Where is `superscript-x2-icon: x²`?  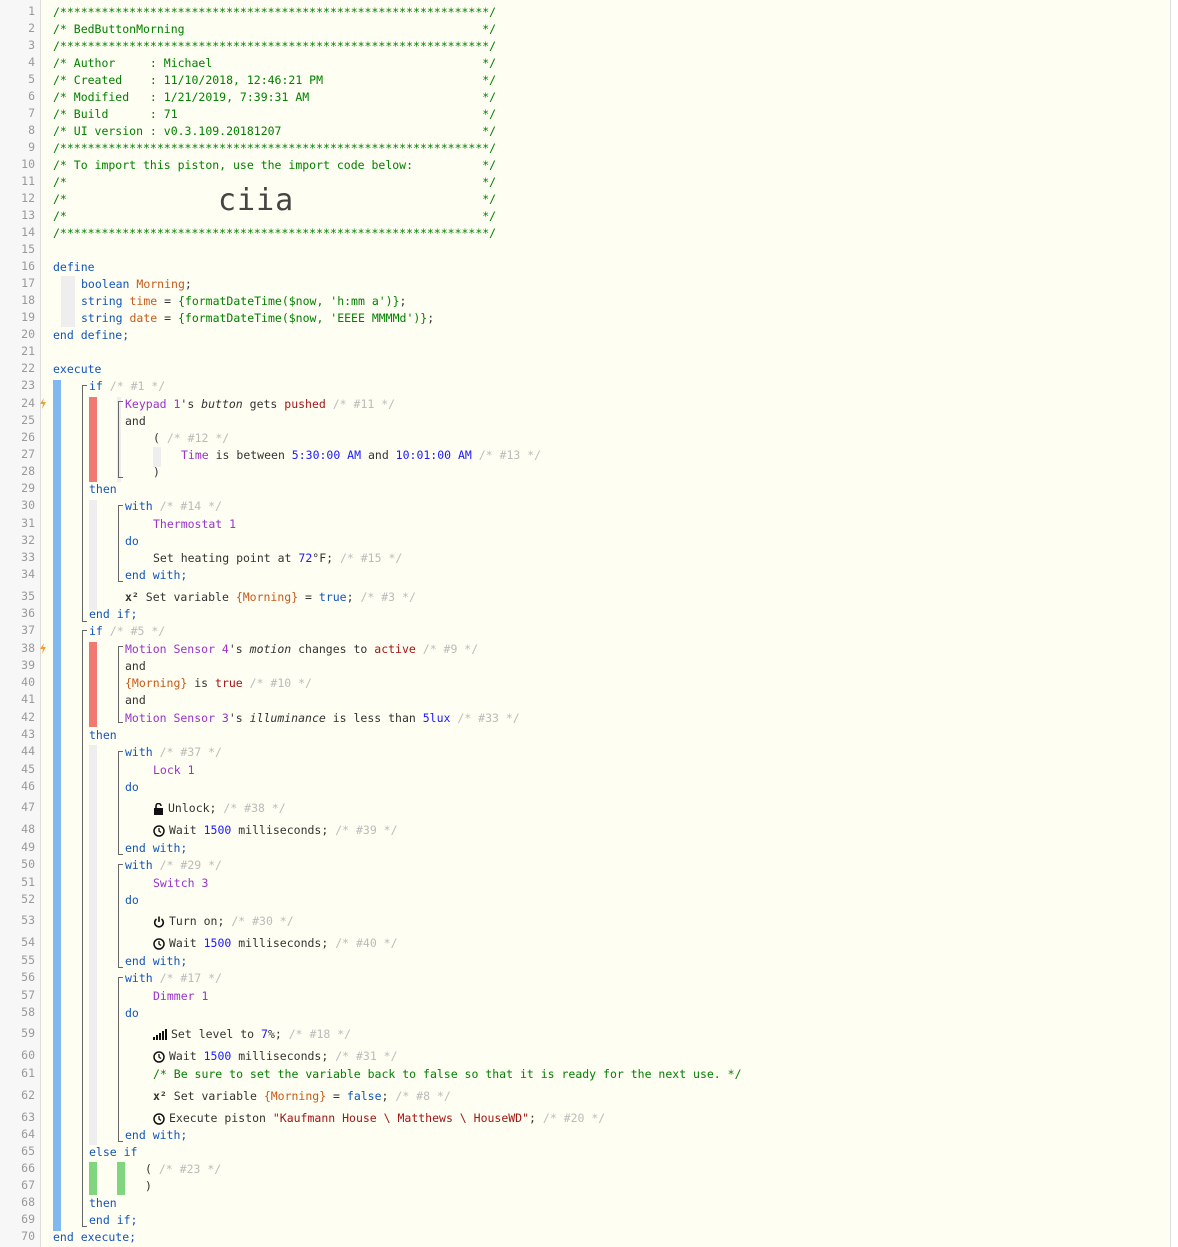
superscript-x2-icon: x² is located at coordinates (160, 1096).